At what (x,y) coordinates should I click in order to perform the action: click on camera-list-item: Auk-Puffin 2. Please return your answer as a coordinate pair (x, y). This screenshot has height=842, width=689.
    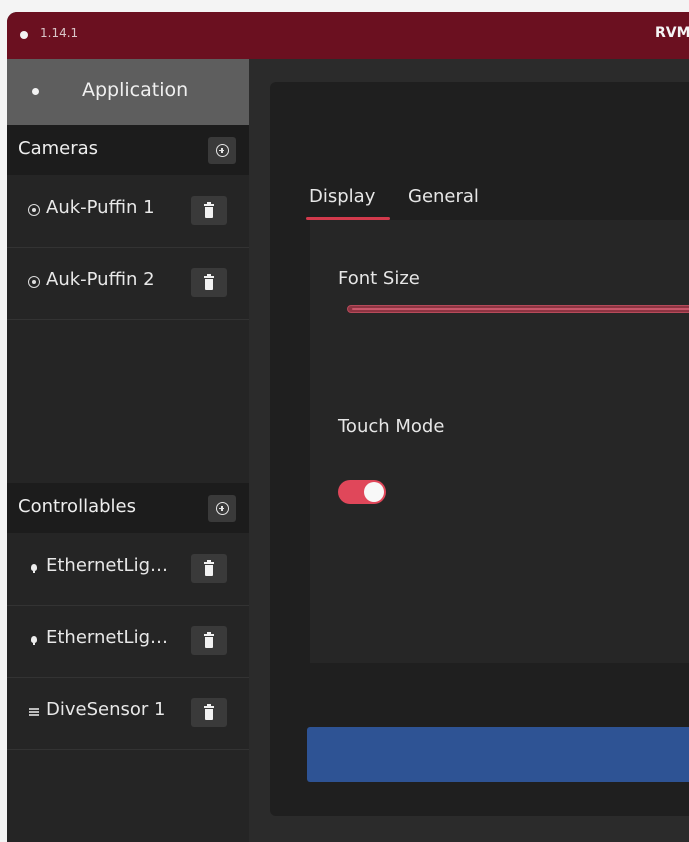
    Looking at the image, I should click on (128, 283).